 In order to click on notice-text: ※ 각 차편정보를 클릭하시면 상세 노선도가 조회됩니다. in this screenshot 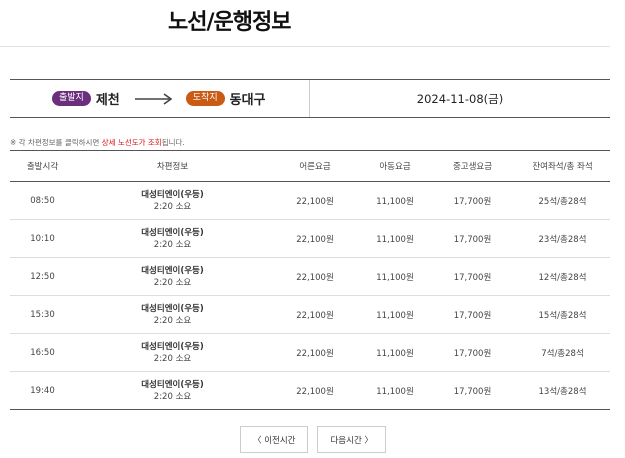, I will do `click(97, 142)`.